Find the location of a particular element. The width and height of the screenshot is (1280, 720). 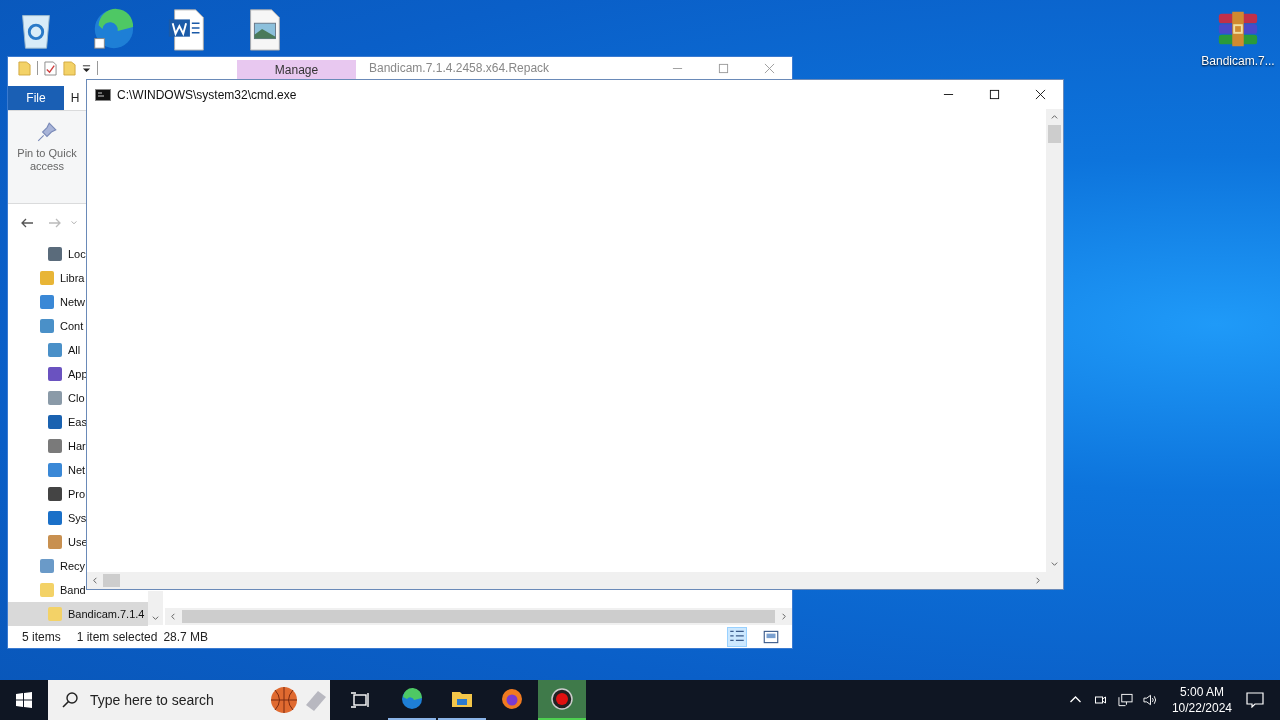

search-bar: Type here to search is located at coordinates (189, 700).